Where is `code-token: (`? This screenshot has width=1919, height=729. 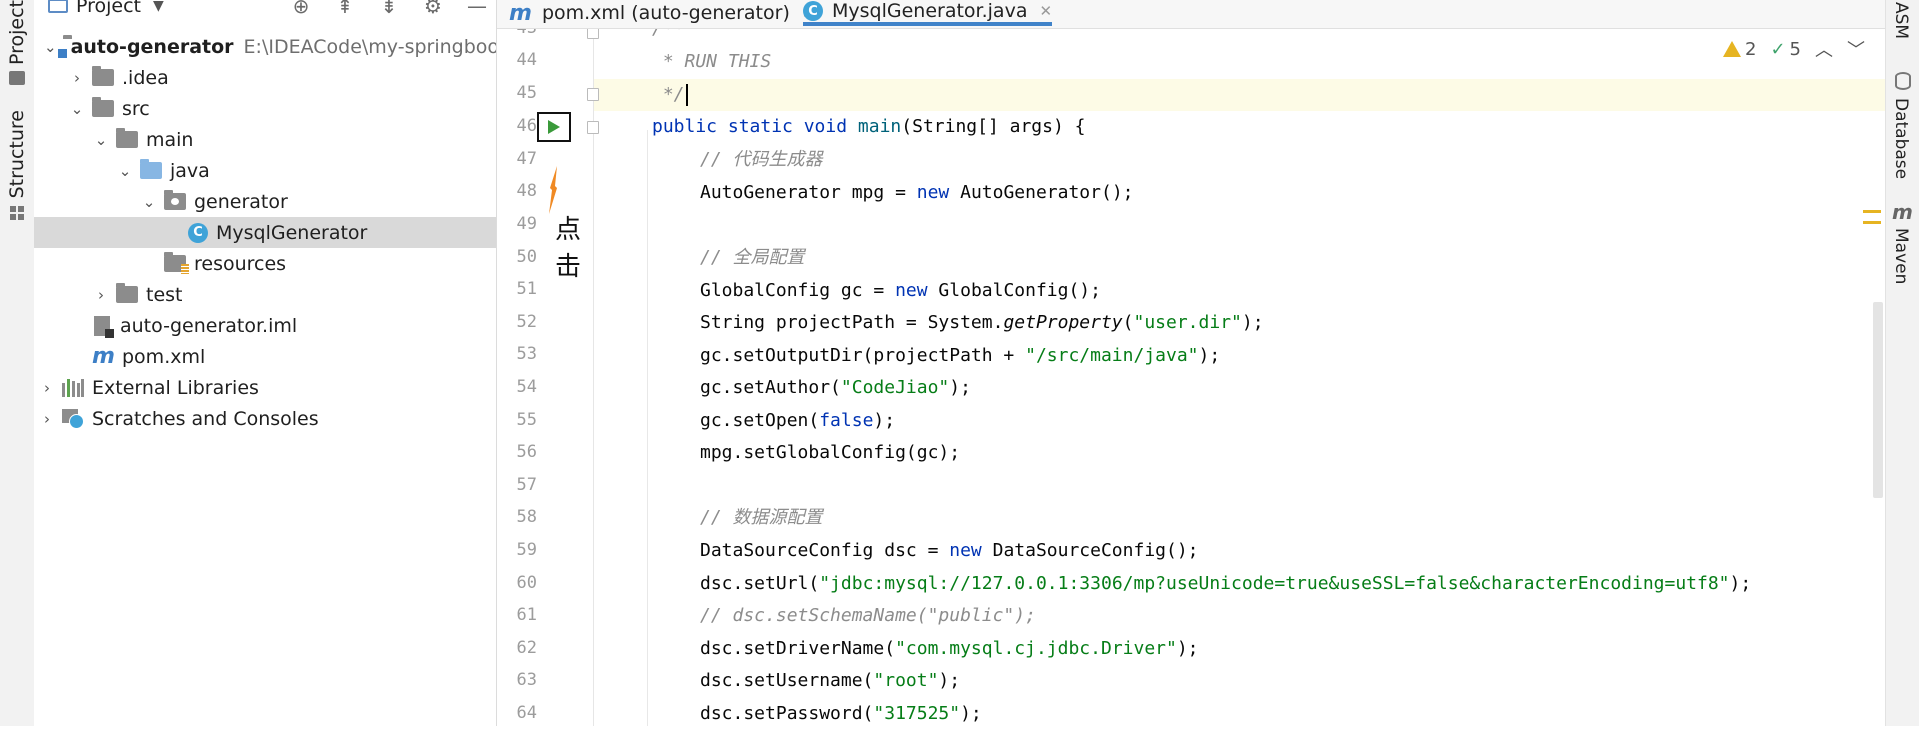
code-token: ( is located at coordinates (1128, 322).